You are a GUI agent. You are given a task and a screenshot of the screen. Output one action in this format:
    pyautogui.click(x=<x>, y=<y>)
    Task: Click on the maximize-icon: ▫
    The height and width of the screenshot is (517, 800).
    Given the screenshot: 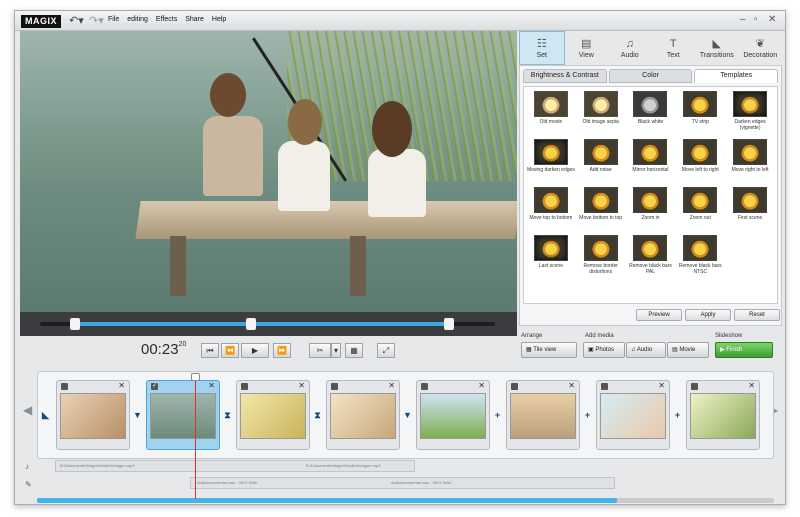 What is the action you would take?
    pyautogui.click(x=756, y=20)
    